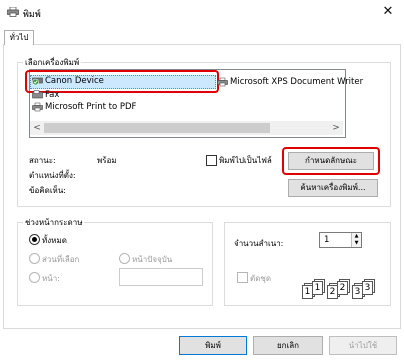  I want to click on scroll-right-icon: >, so click(336, 128).